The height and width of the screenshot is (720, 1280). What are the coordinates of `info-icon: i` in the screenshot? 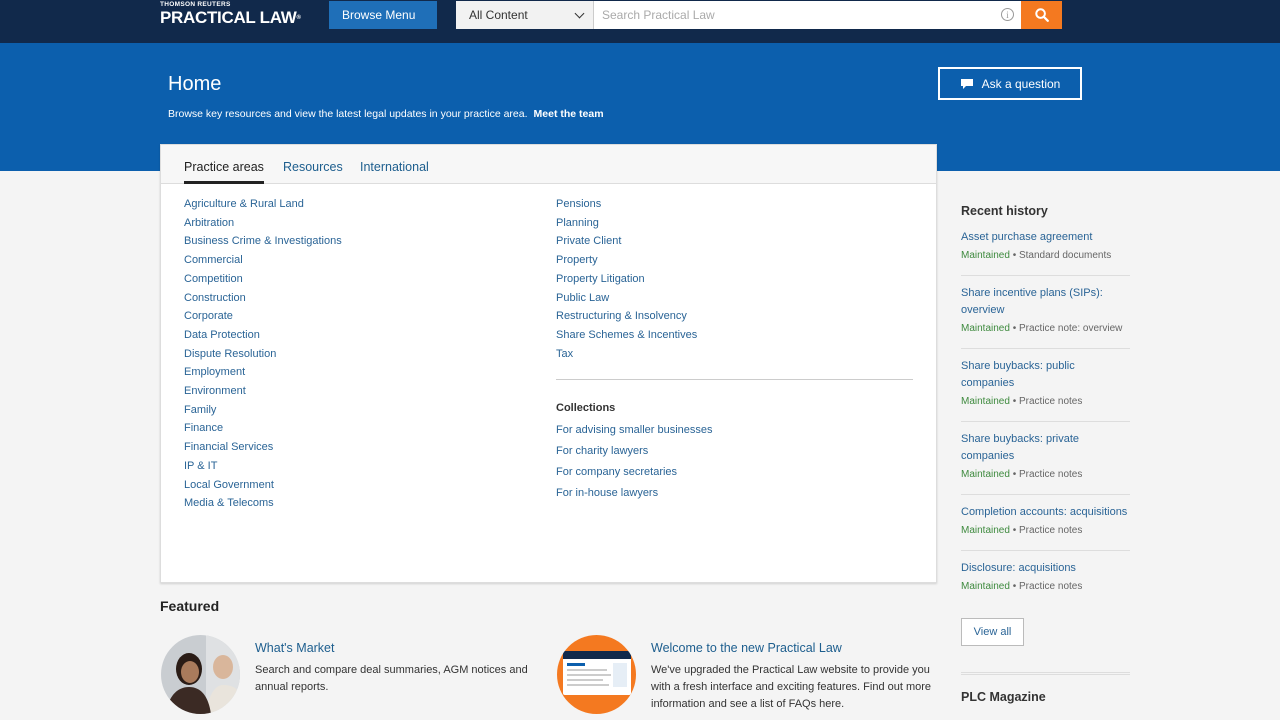 It's located at (1007, 14).